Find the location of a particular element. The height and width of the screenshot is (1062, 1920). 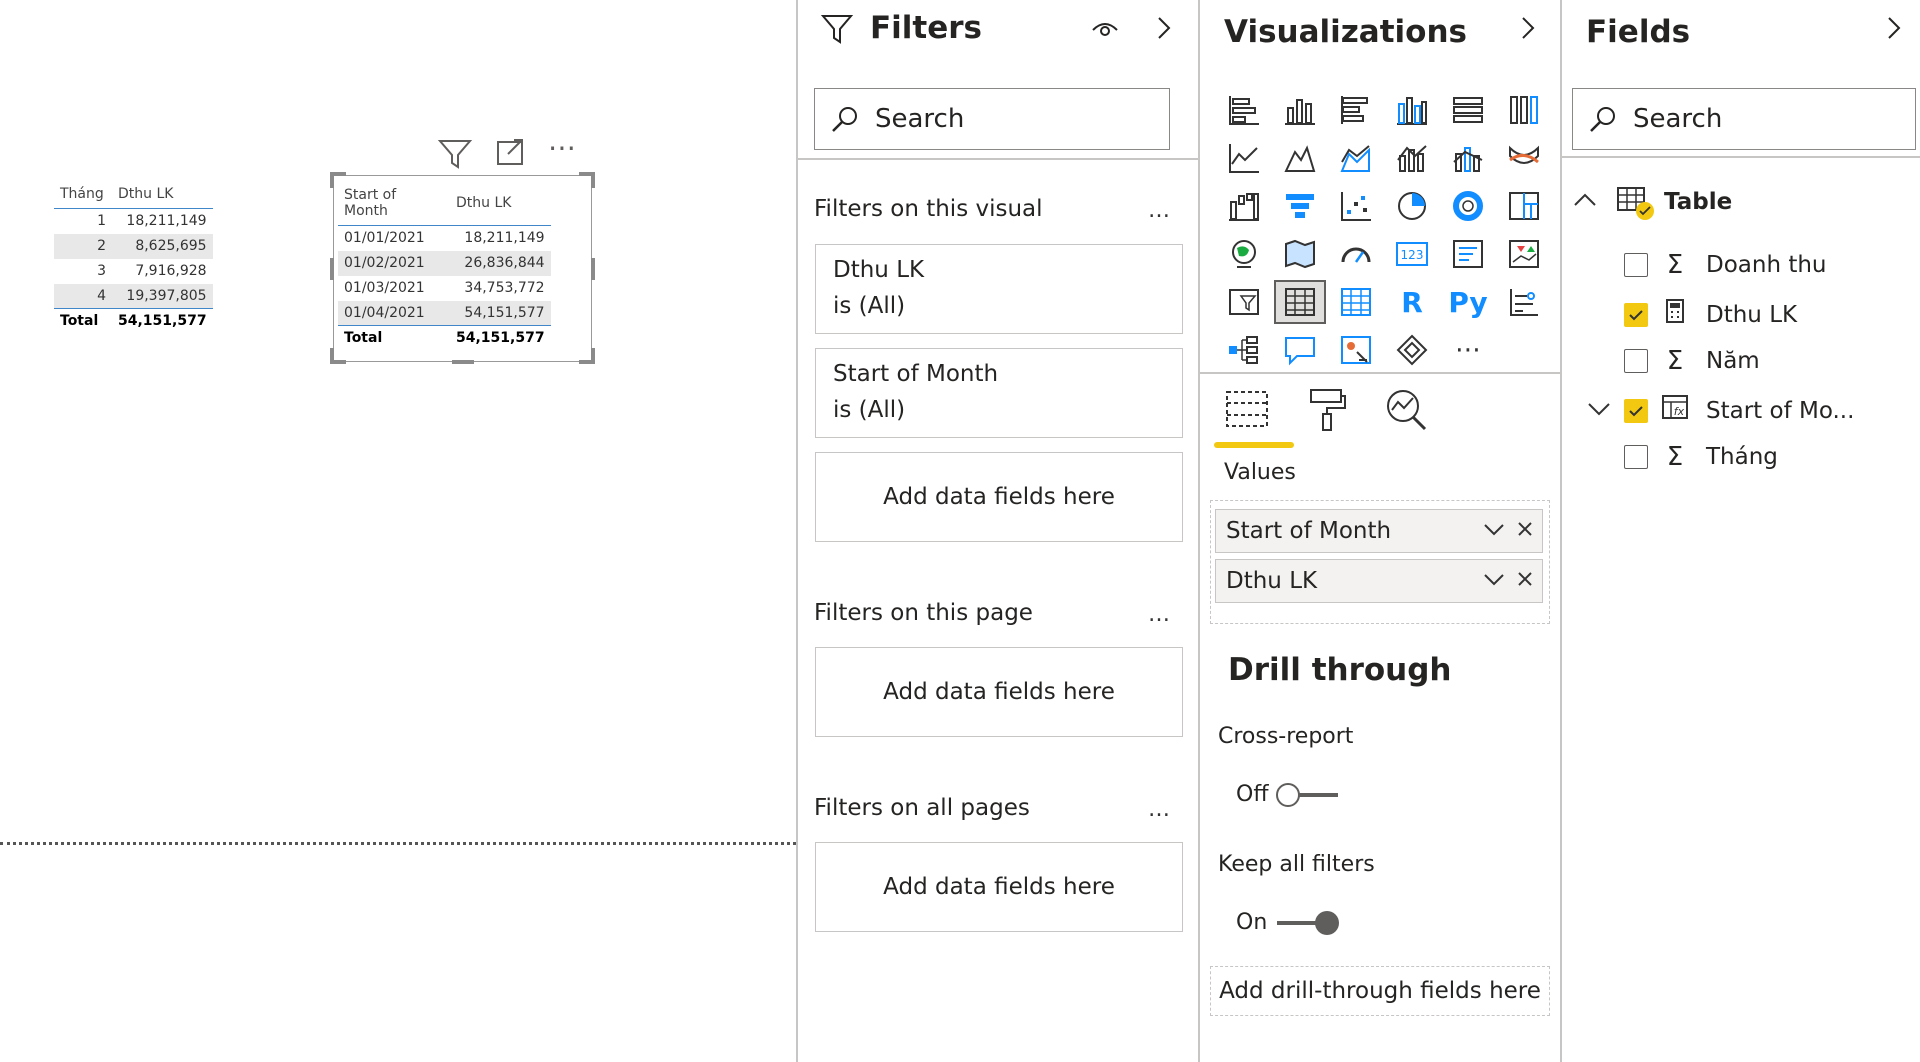

clustered-bar-chart-icon is located at coordinates (1356, 110).